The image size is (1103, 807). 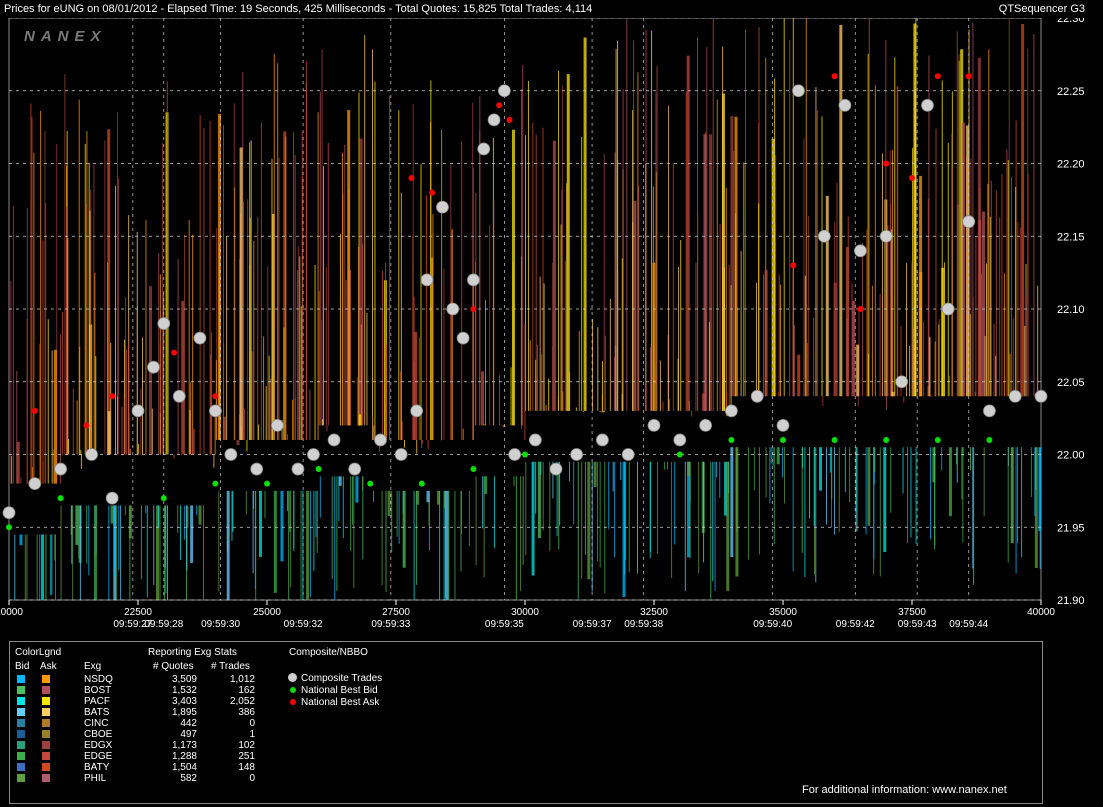 What do you see at coordinates (912, 612) in the screenshot?
I see `x-tick-label: 37500` at bounding box center [912, 612].